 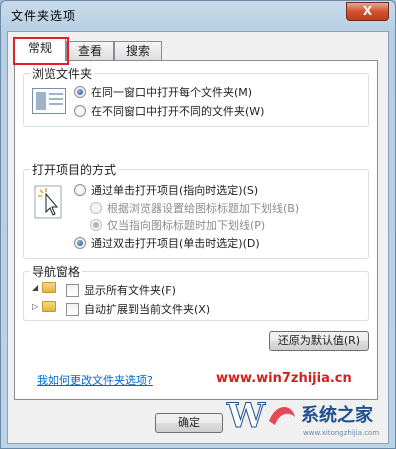 What do you see at coordinates (49, 101) in the screenshot?
I see `browse-window-icon` at bounding box center [49, 101].